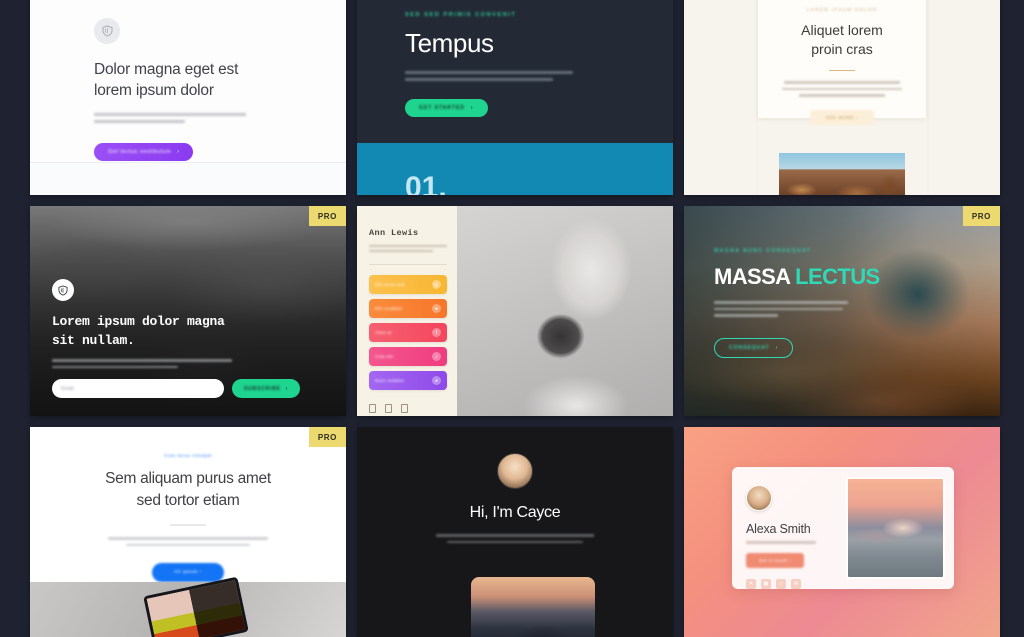 The image size is (1024, 637). What do you see at coordinates (138, 322) in the screenshot?
I see `heading-line-1: Lorem ipsum dolor magna` at bounding box center [138, 322].